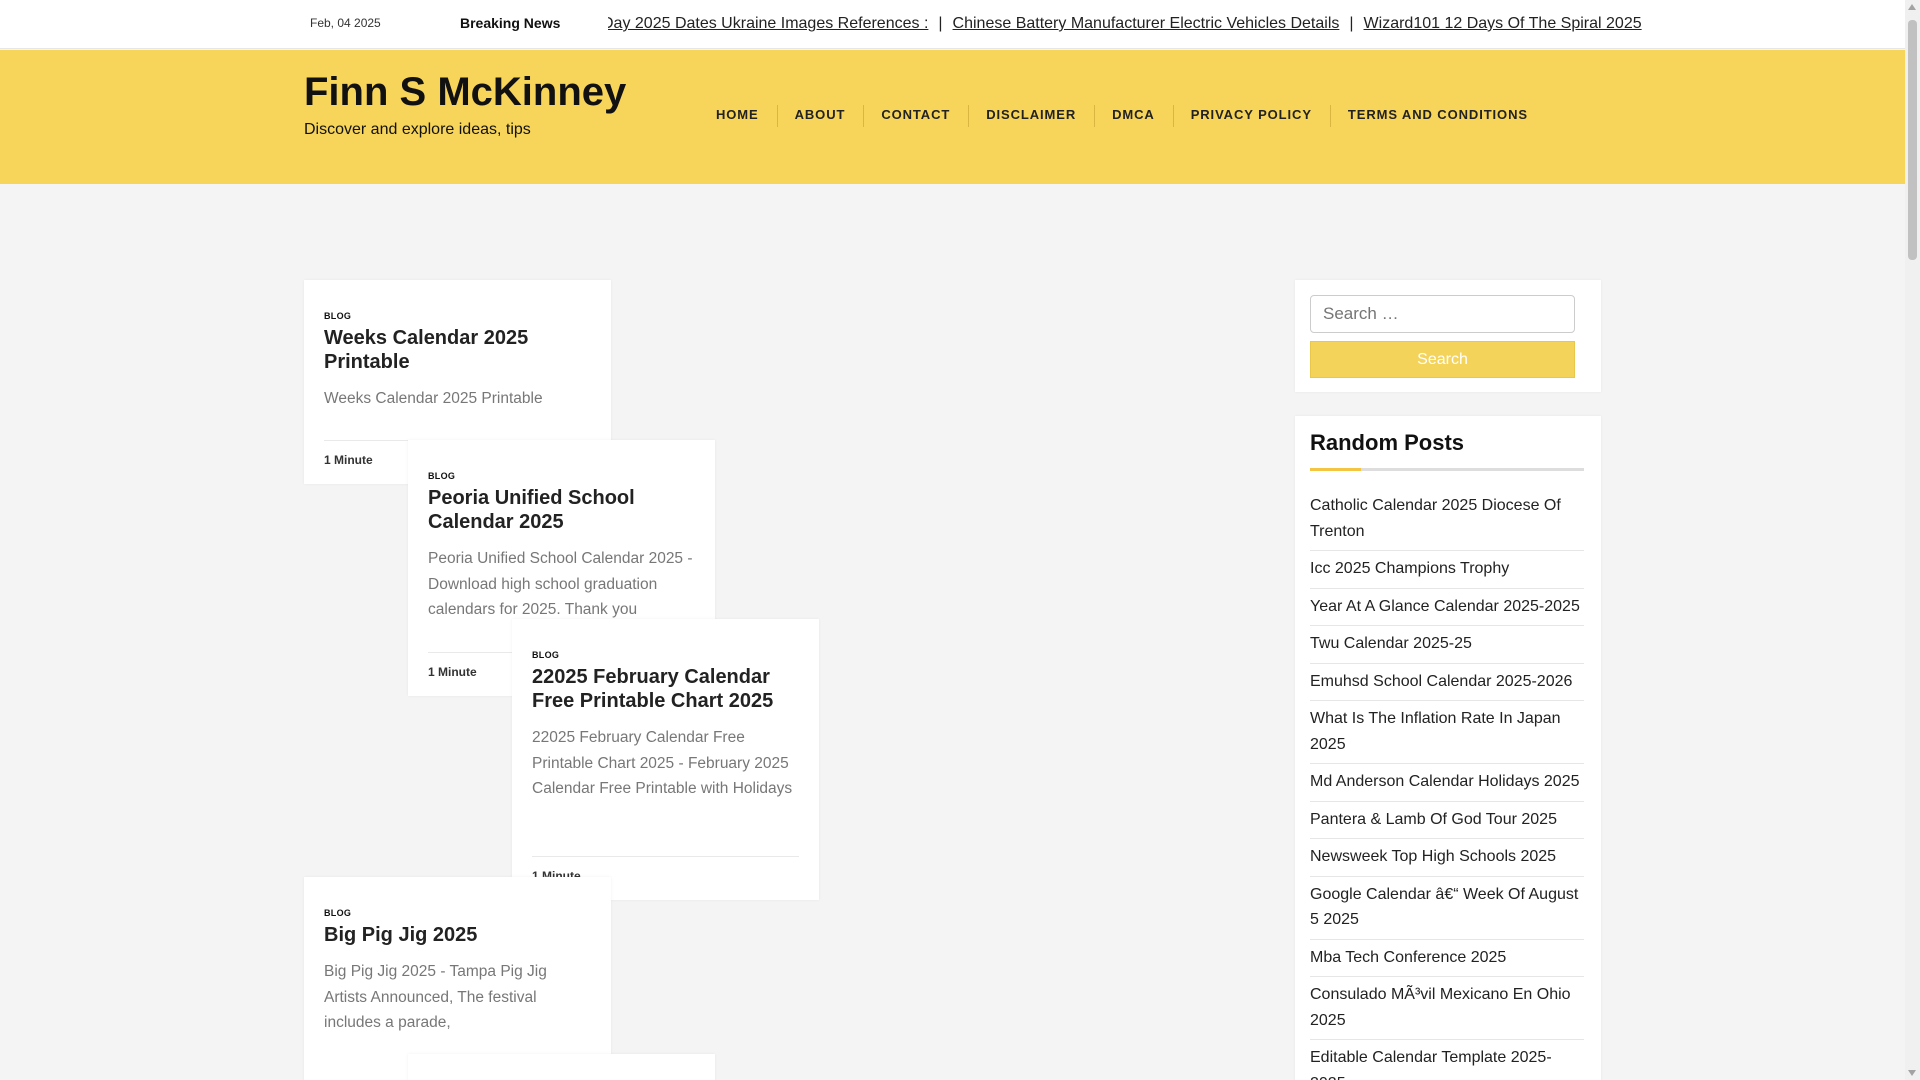 The height and width of the screenshot is (1080, 1920). Describe the element at coordinates (1442, 359) in the screenshot. I see `search-button: Search` at that location.